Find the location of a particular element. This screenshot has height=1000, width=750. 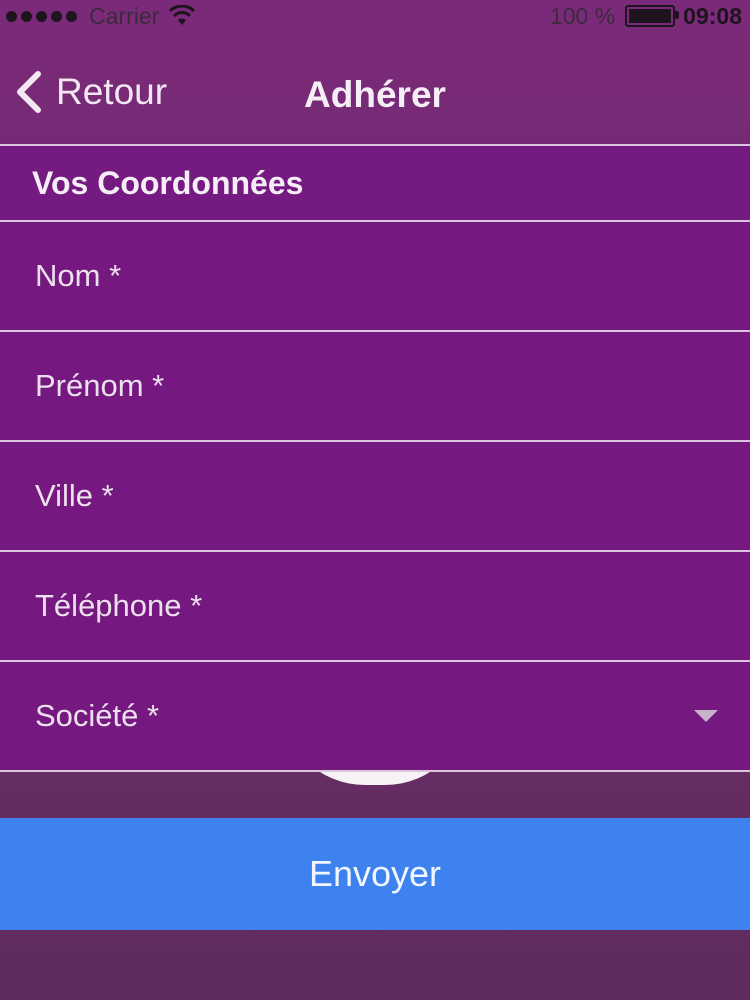

name-field-row is located at coordinates (375, 276).